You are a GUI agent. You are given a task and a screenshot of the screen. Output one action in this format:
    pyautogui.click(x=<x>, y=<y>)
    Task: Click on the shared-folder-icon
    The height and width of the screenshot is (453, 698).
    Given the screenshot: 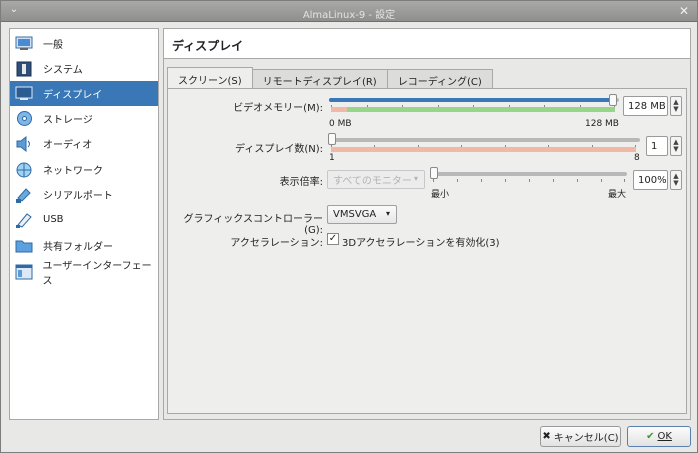 What is the action you would take?
    pyautogui.click(x=24, y=246)
    